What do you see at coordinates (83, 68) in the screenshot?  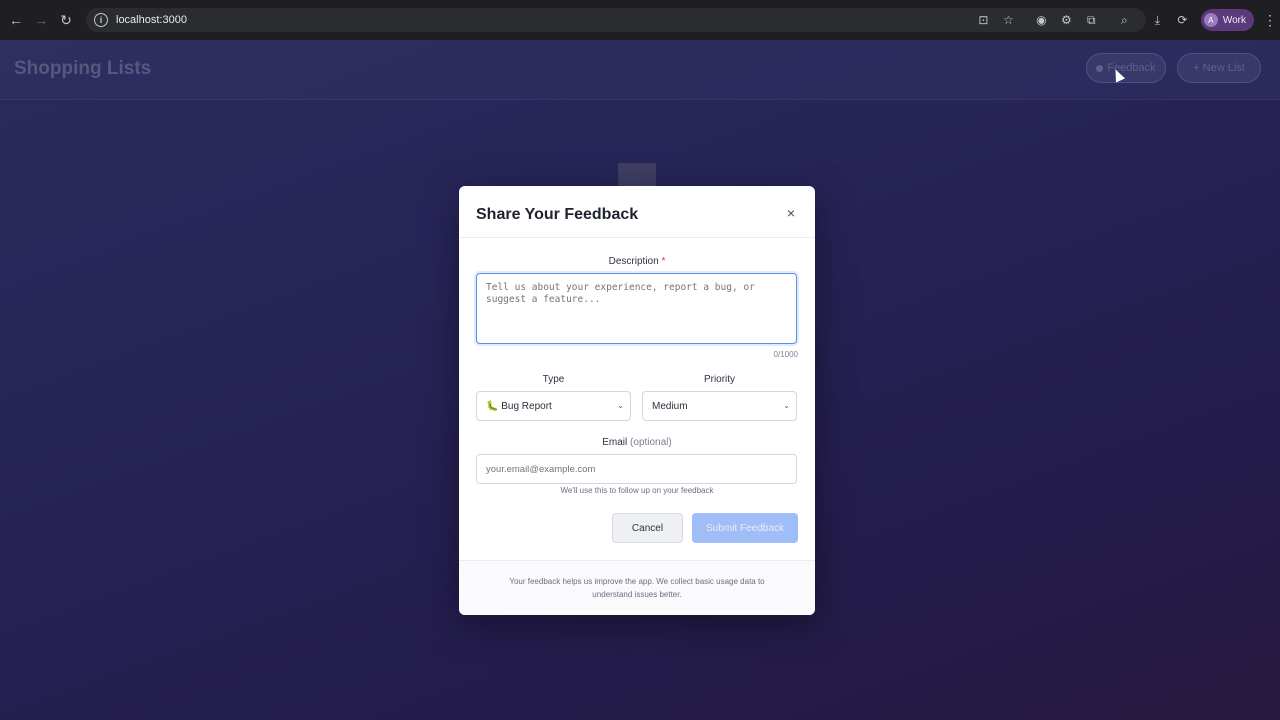 I see `page-title: Shopping Lists` at bounding box center [83, 68].